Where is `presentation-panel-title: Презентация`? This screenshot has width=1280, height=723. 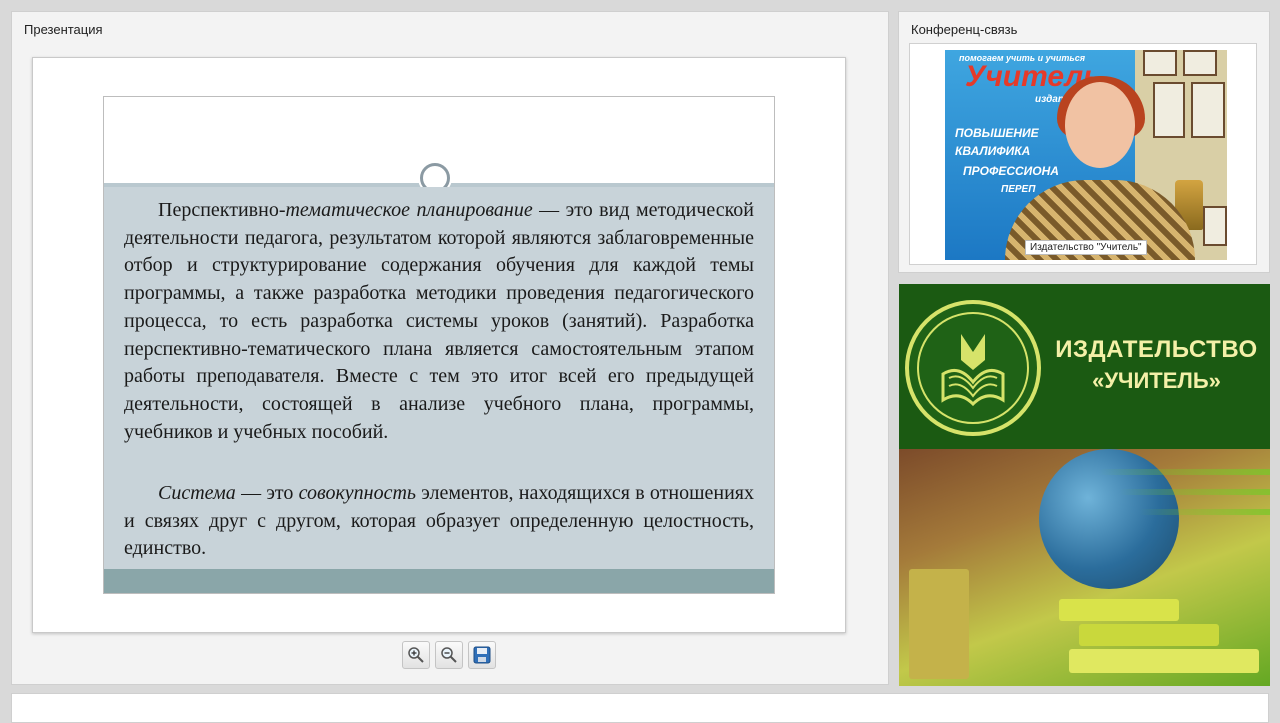 presentation-panel-title: Презентация is located at coordinates (63, 29).